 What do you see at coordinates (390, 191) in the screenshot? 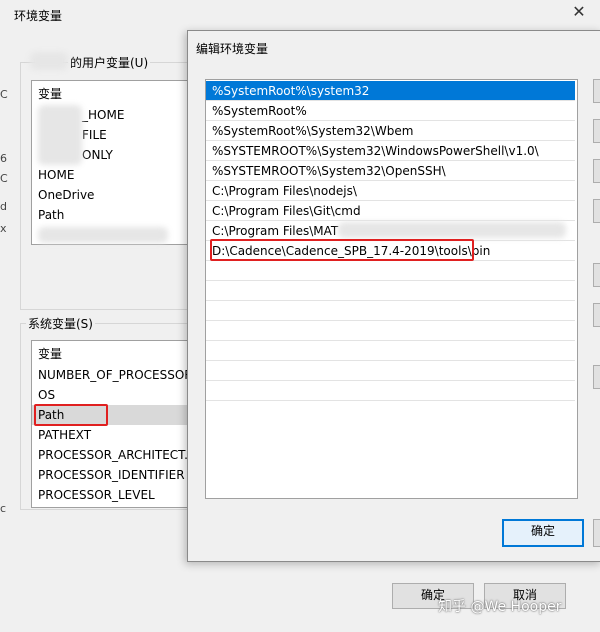
I see `path-entry: C:\Program Files\nodejs\` at bounding box center [390, 191].